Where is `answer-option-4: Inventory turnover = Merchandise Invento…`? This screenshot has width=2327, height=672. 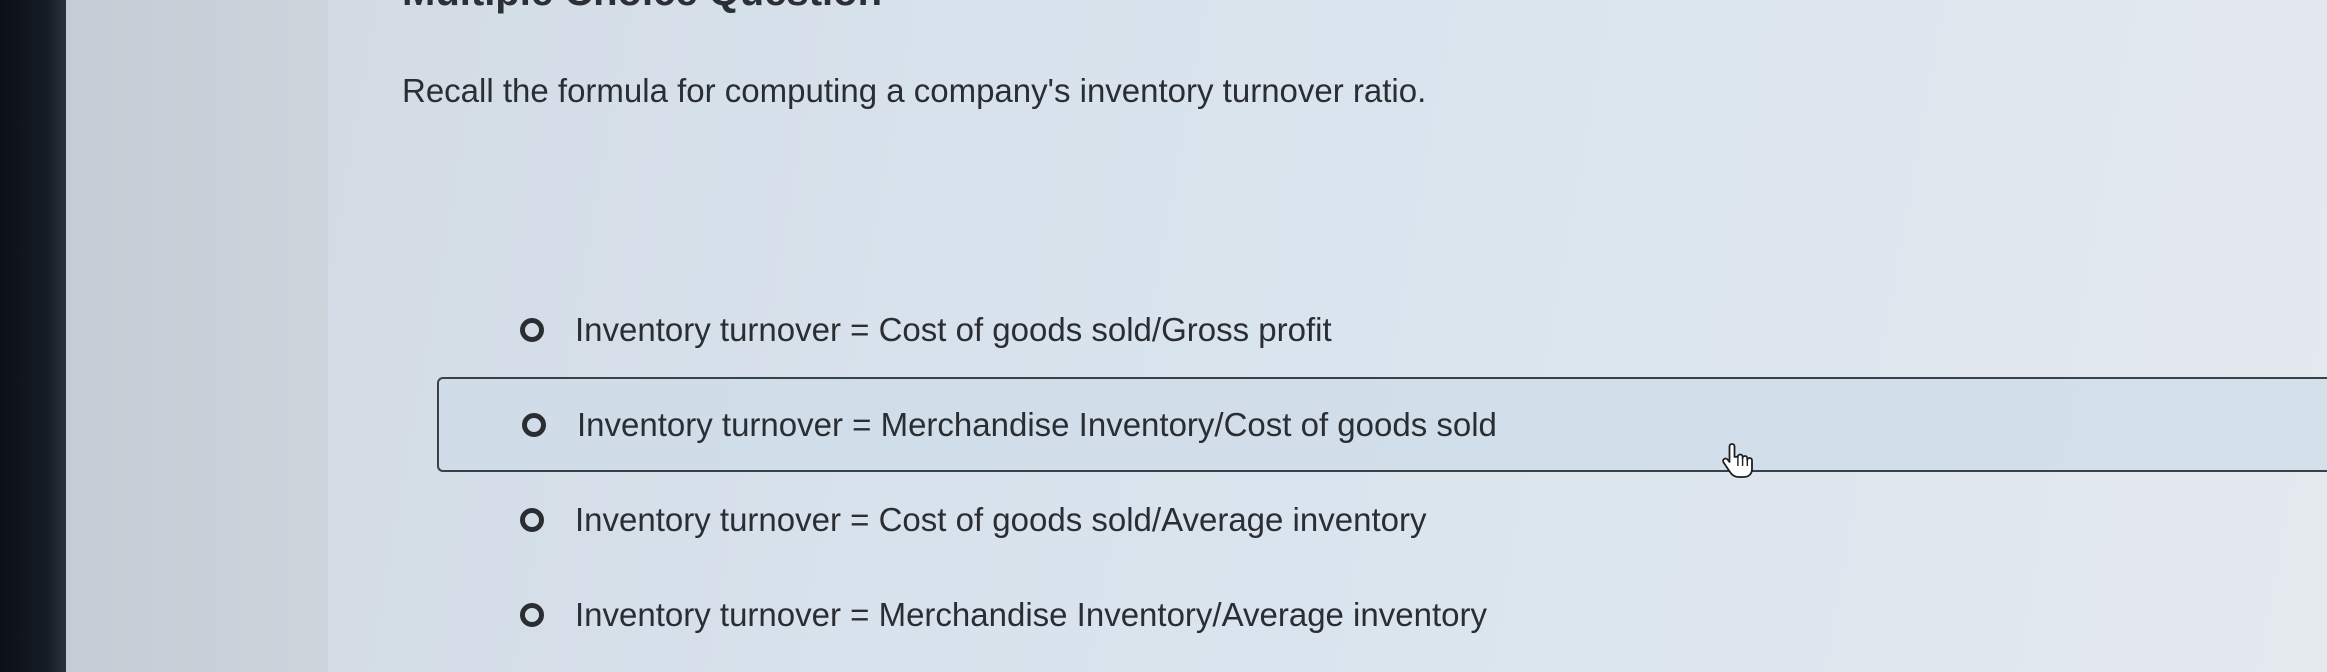 answer-option-4: Inventory turnover = Merchandise Invento… is located at coordinates (1382, 614).